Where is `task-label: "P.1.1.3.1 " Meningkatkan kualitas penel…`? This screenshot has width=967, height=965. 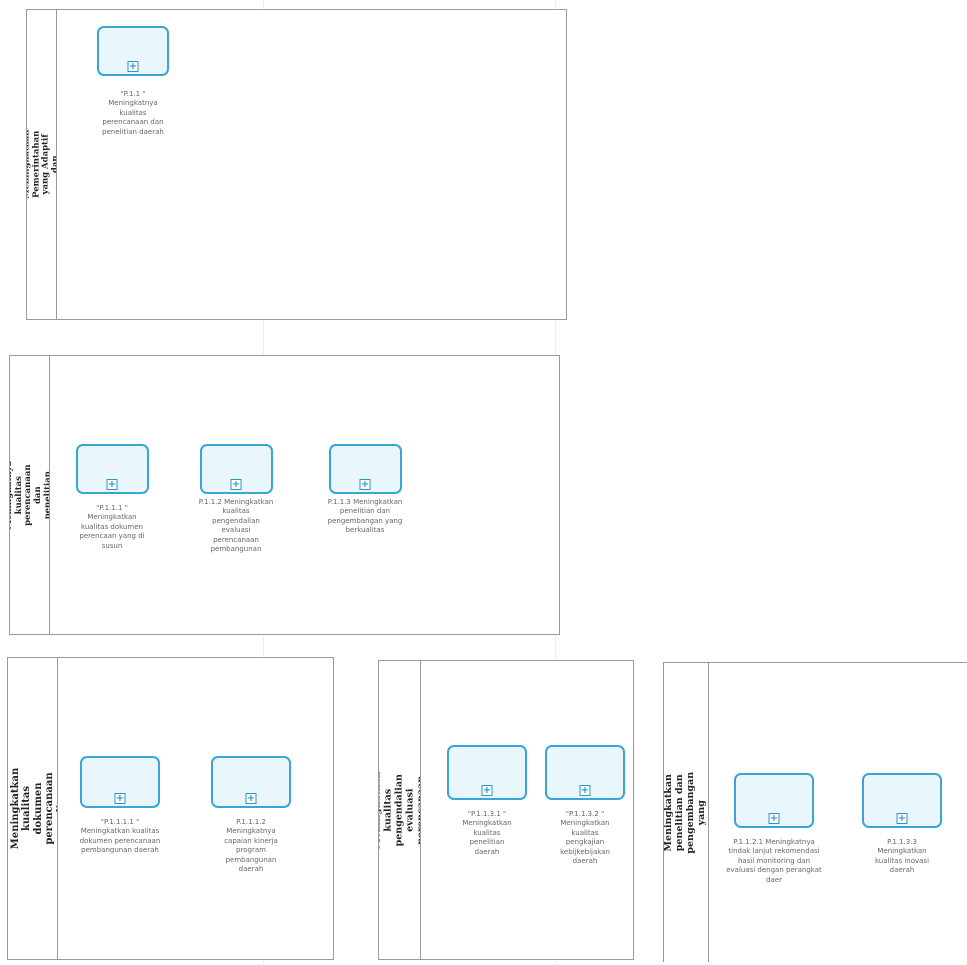 task-label: "P.1.1.3.1 " Meningkatkan kualitas penel… is located at coordinates (487, 833).